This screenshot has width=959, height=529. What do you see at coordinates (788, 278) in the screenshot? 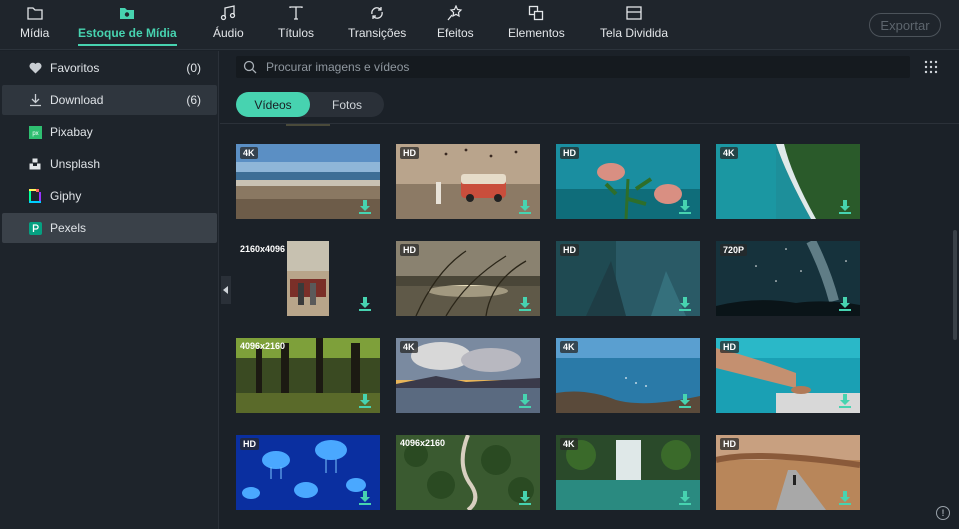
I see `media-thumbnail: 720P` at bounding box center [788, 278].